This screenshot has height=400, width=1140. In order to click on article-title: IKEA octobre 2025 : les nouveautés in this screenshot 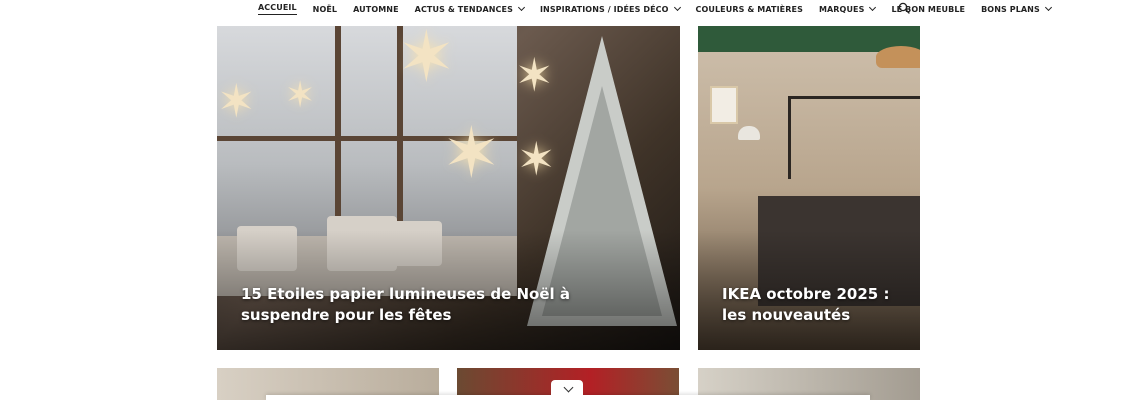, I will do `click(809, 305)`.